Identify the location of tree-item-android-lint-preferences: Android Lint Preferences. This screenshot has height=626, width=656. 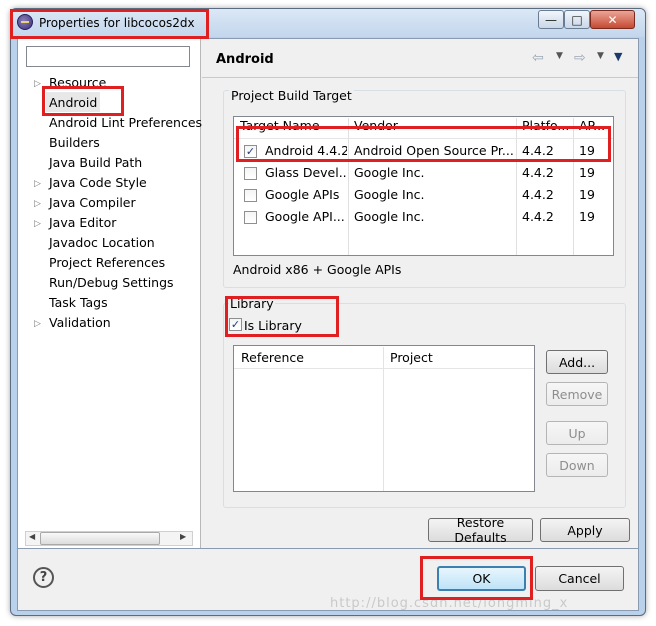
(125, 124).